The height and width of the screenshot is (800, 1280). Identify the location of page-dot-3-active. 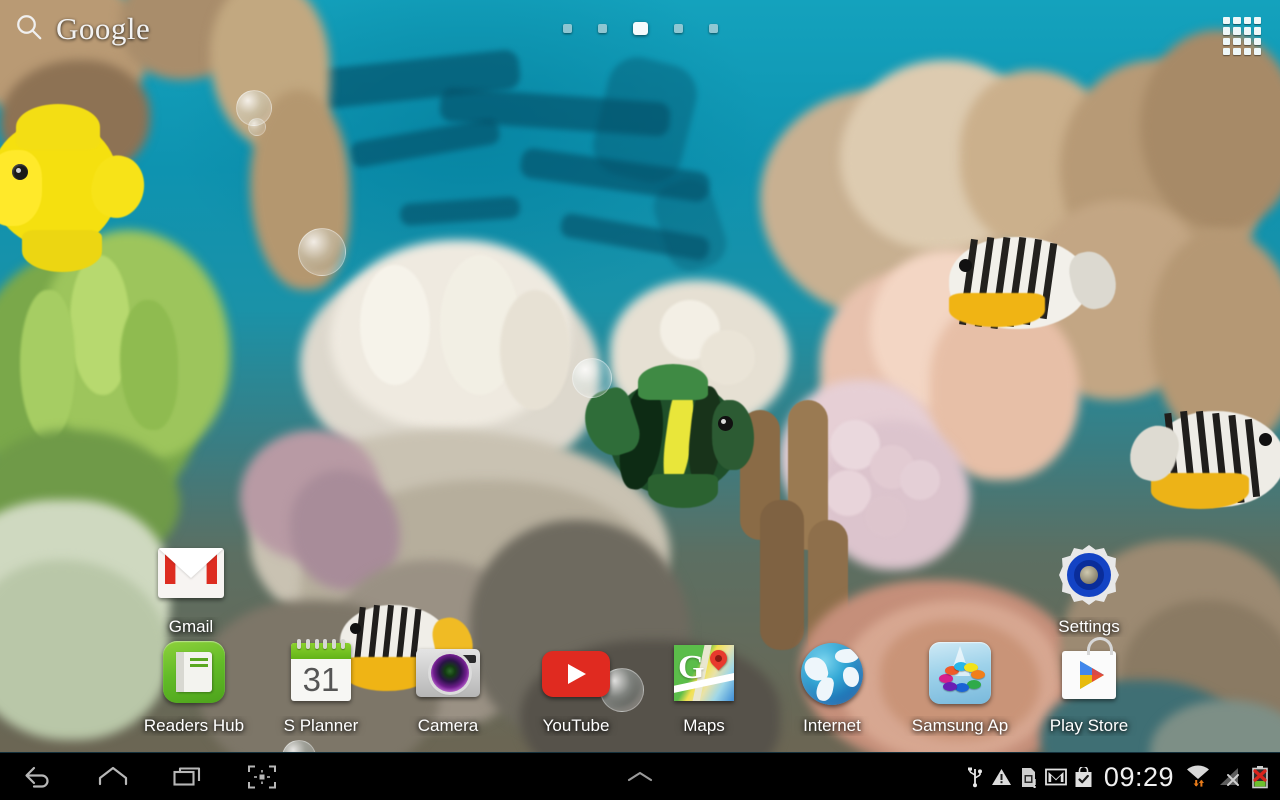
(640, 28).